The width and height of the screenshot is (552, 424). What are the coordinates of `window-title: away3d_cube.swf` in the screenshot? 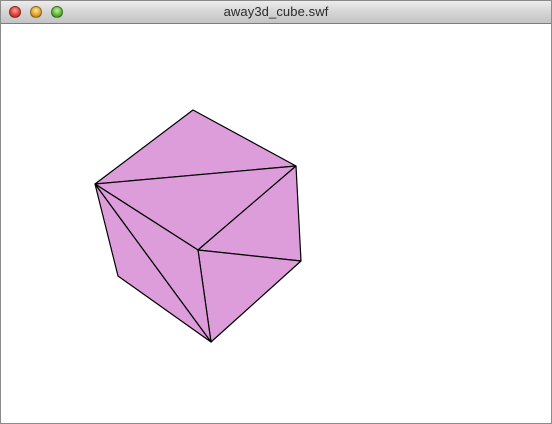 It's located at (276, 11).